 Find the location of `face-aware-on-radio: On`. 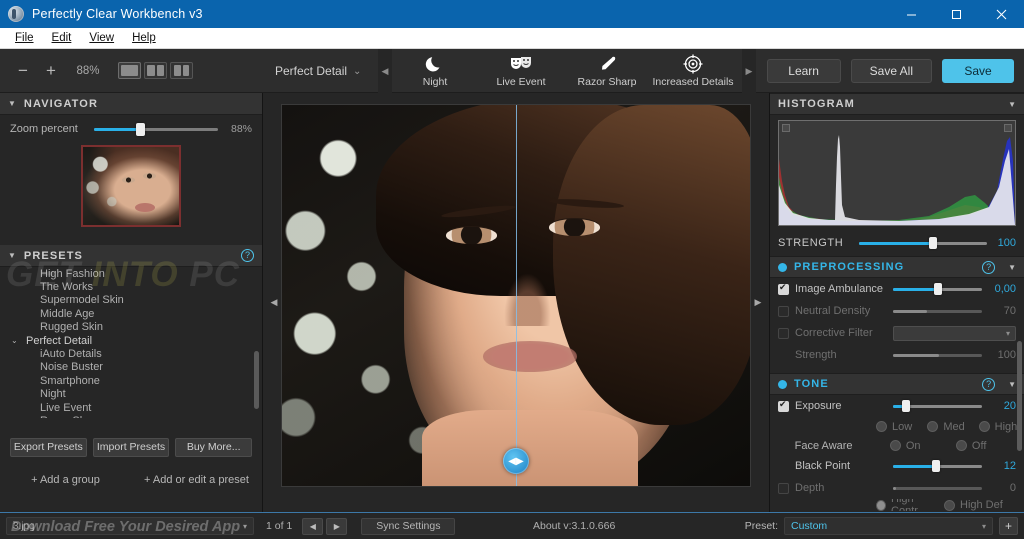

face-aware-on-radio: On is located at coordinates (919, 446).